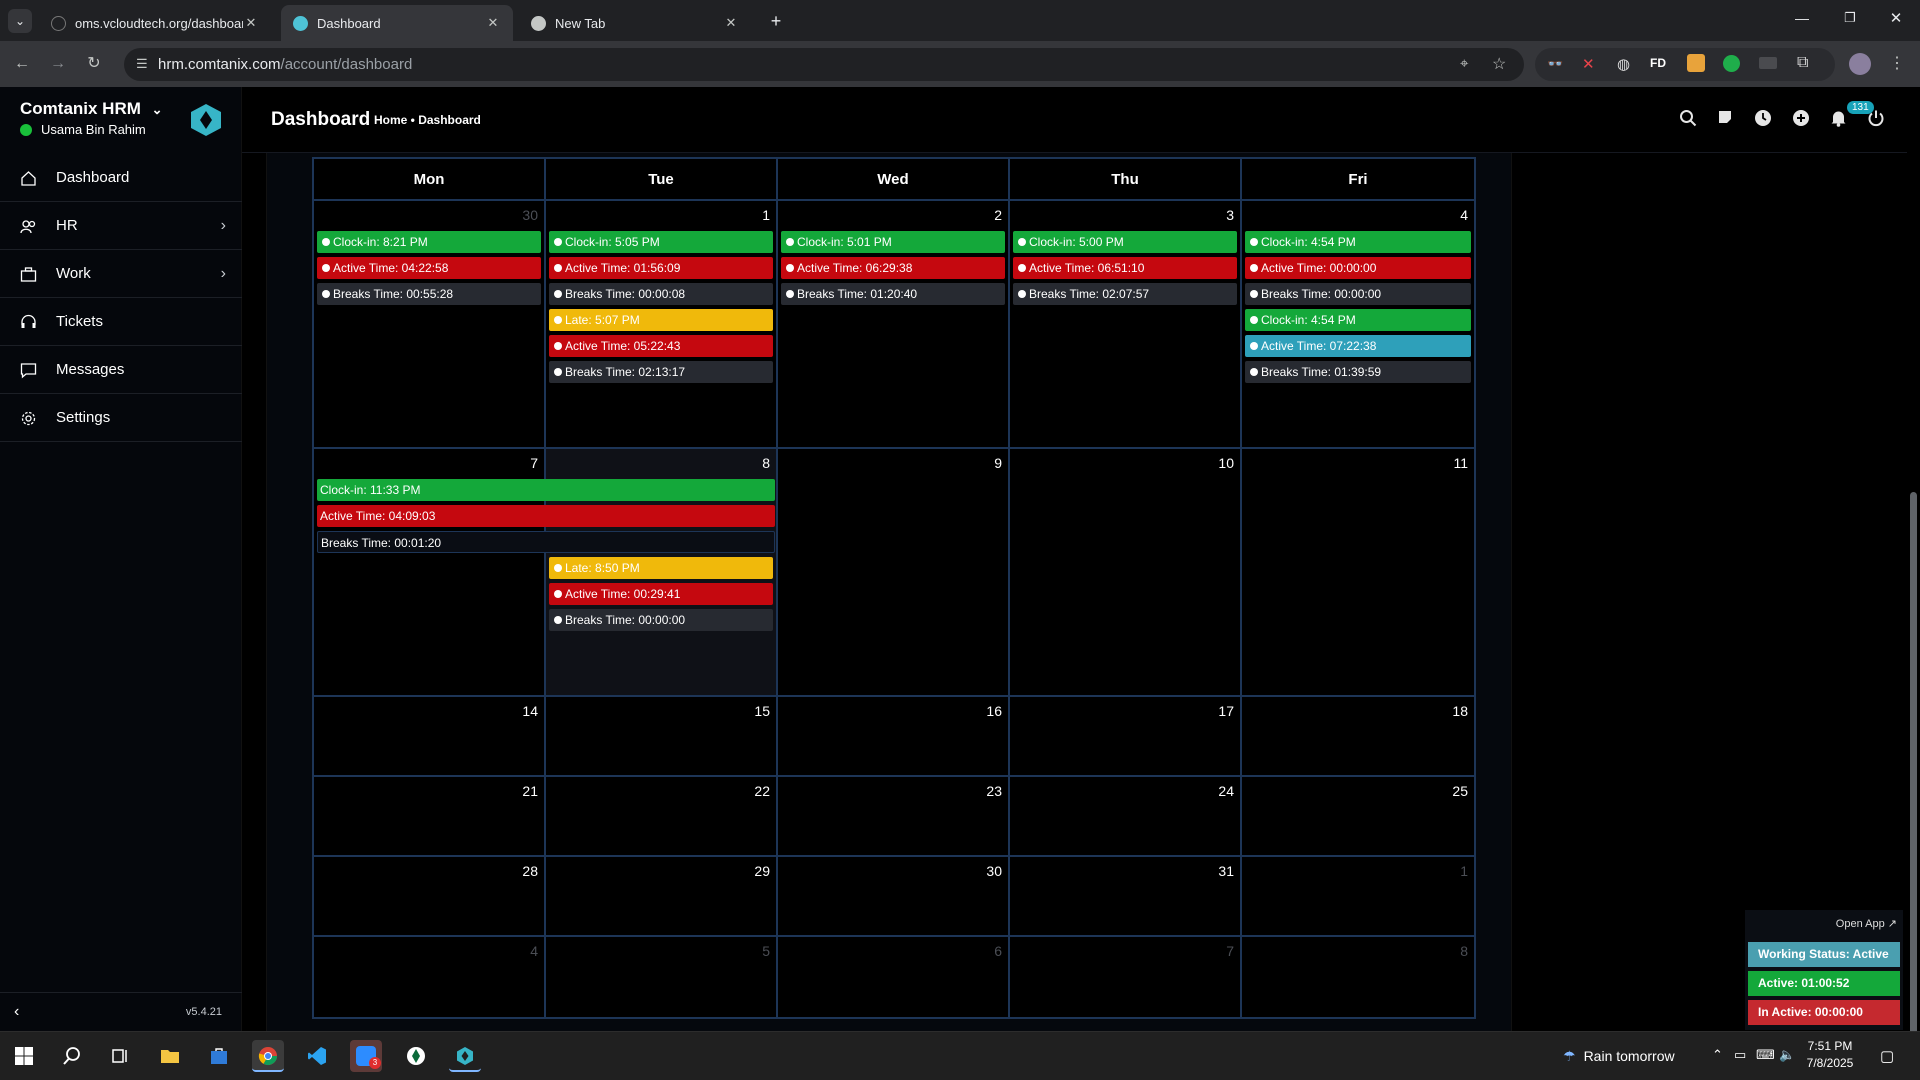 This screenshot has width=1920, height=1080. Describe the element at coordinates (1802, 18) in the screenshot. I see `minimize-button: —` at that location.